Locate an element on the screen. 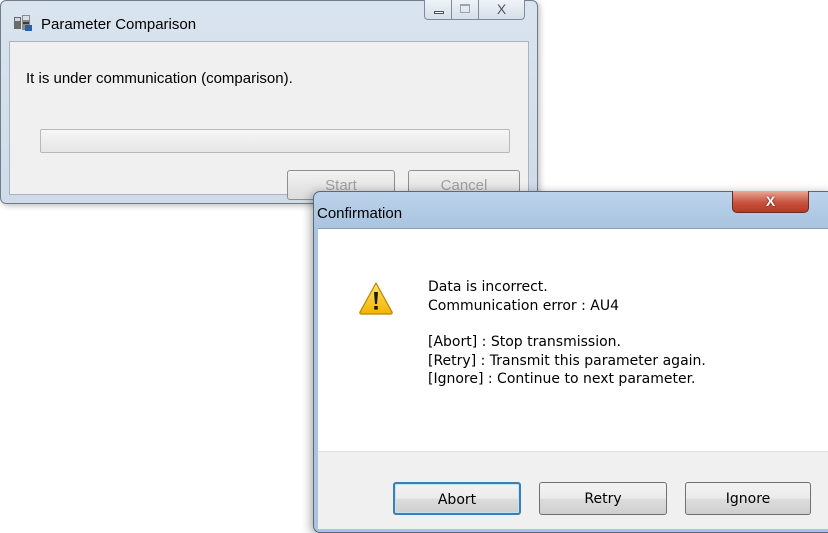  message-spacer is located at coordinates (567, 324).